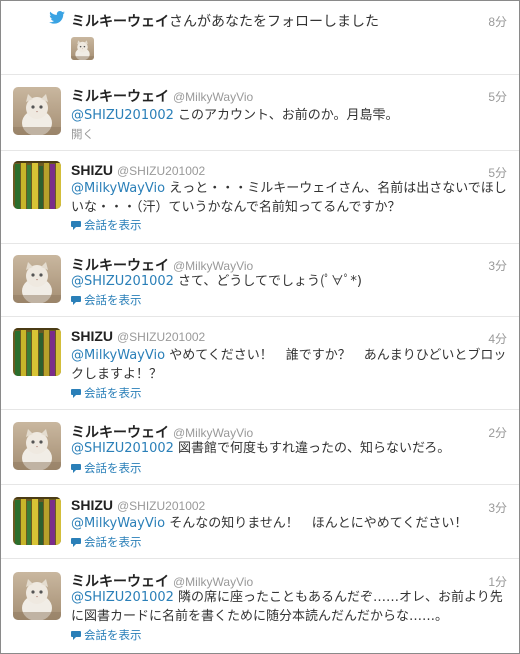 This screenshot has width=520, height=654. I want to click on notification-text: ミルキーウェイさんがあなたをフォローしました, so click(225, 21).